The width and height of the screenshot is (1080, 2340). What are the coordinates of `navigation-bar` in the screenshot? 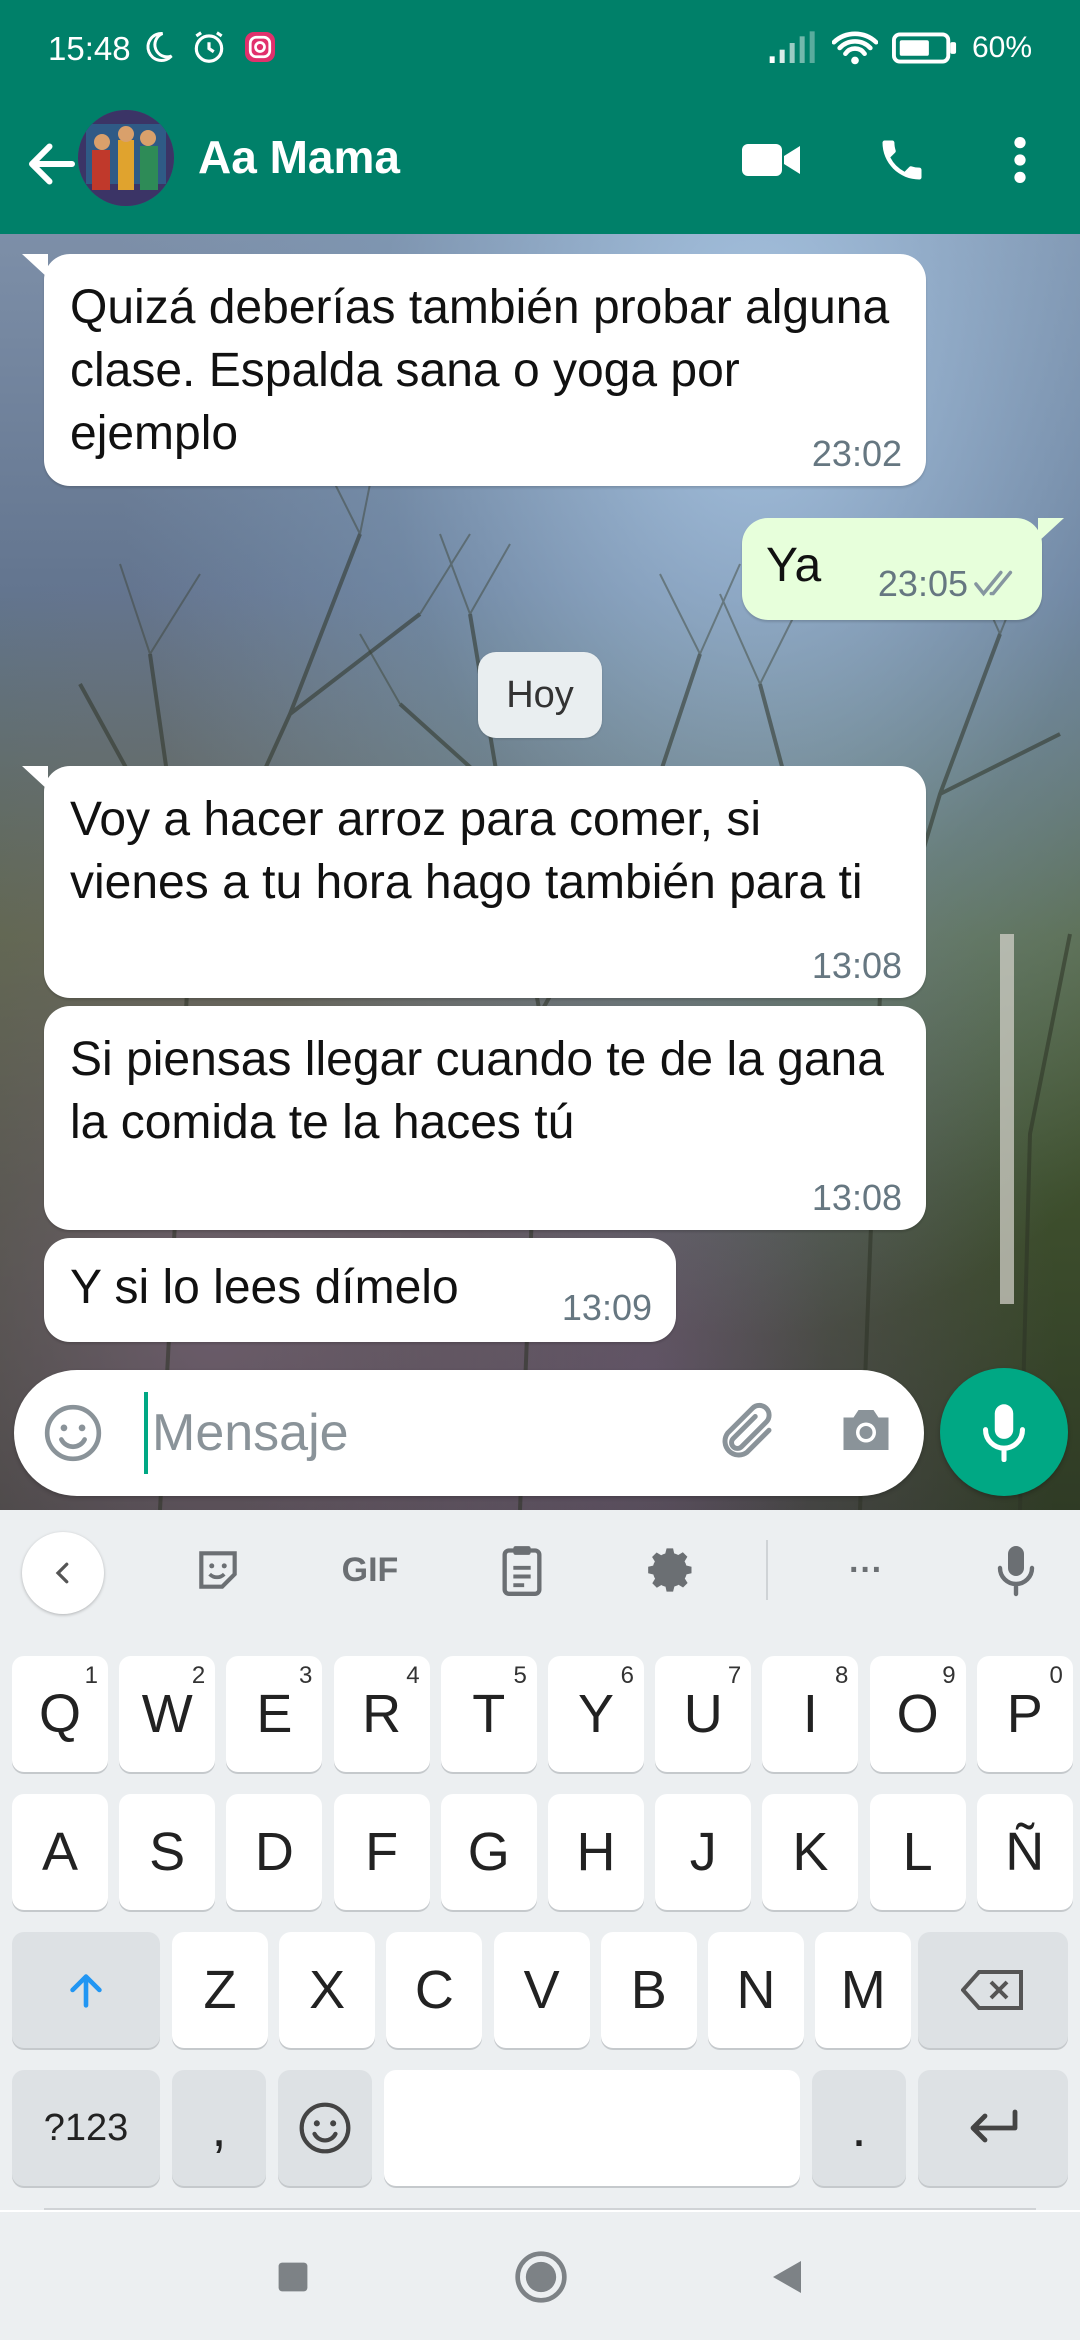 It's located at (540, 2276).